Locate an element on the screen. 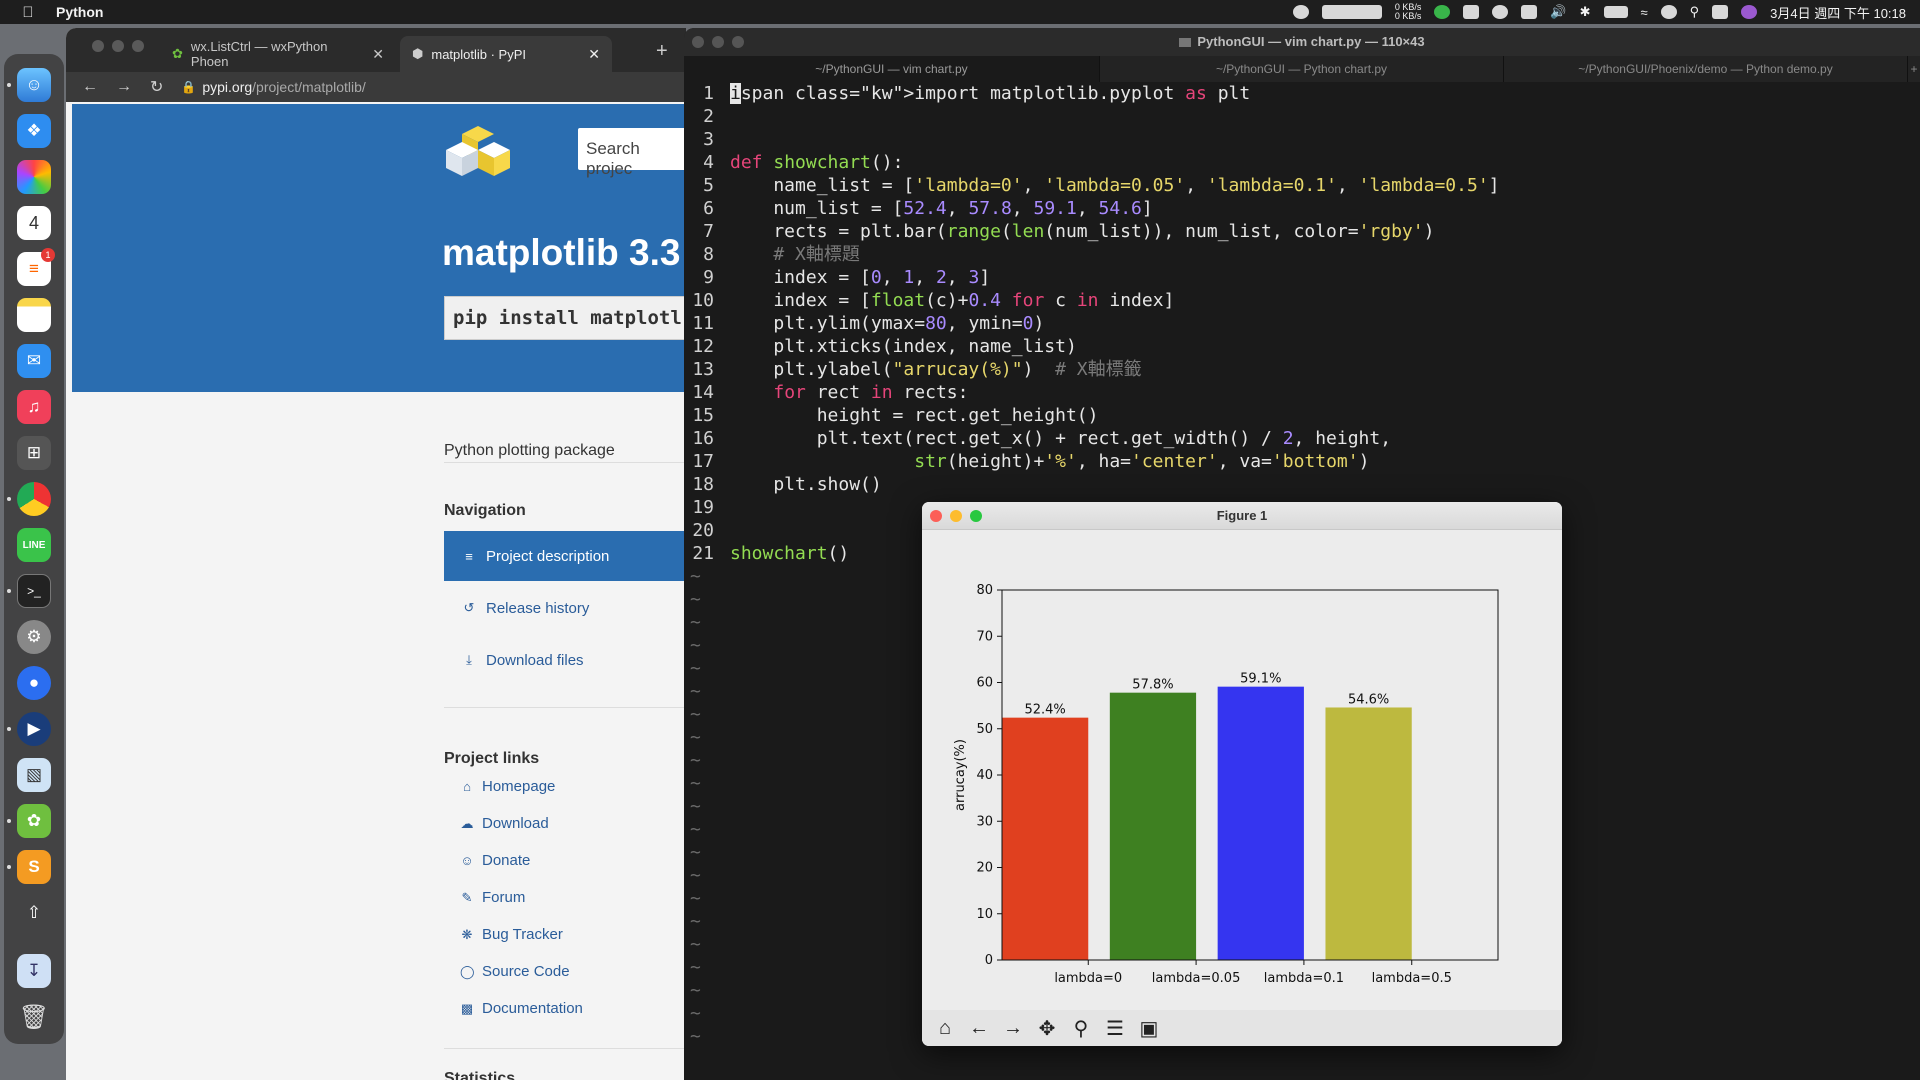 The width and height of the screenshot is (1920, 1080). chrome-icon is located at coordinates (34, 499).